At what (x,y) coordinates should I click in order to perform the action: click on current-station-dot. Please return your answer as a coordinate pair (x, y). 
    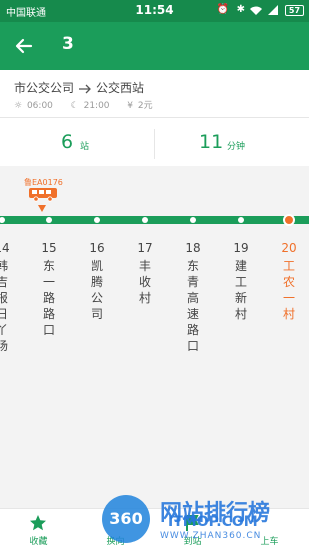
    Looking at the image, I should click on (289, 220).